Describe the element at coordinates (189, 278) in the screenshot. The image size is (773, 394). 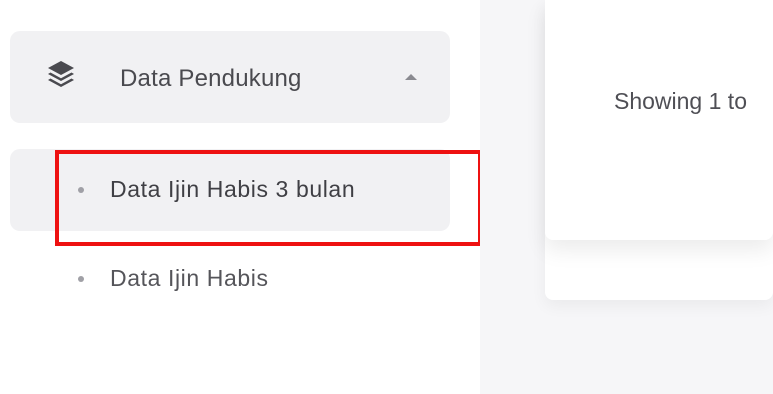
I see `sidebar-item-label: Data Ijin Habis` at that location.